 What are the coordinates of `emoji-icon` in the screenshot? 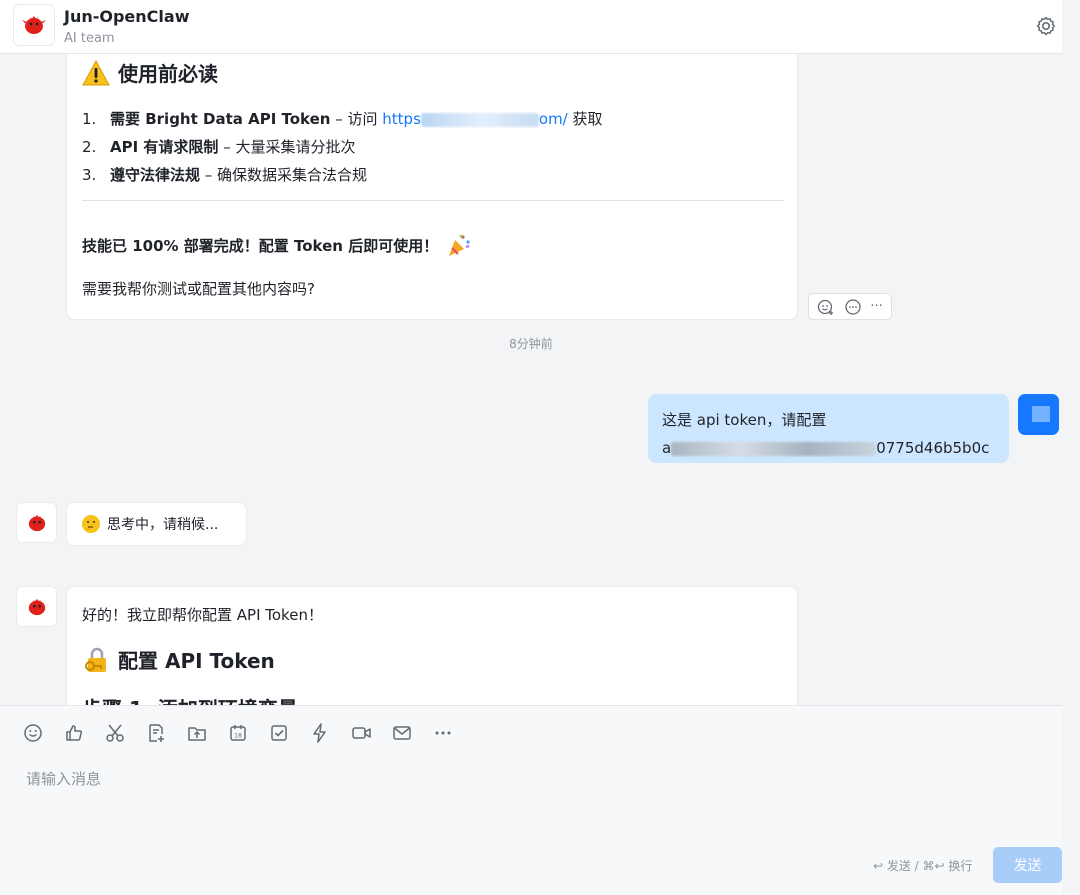 It's located at (33, 733).